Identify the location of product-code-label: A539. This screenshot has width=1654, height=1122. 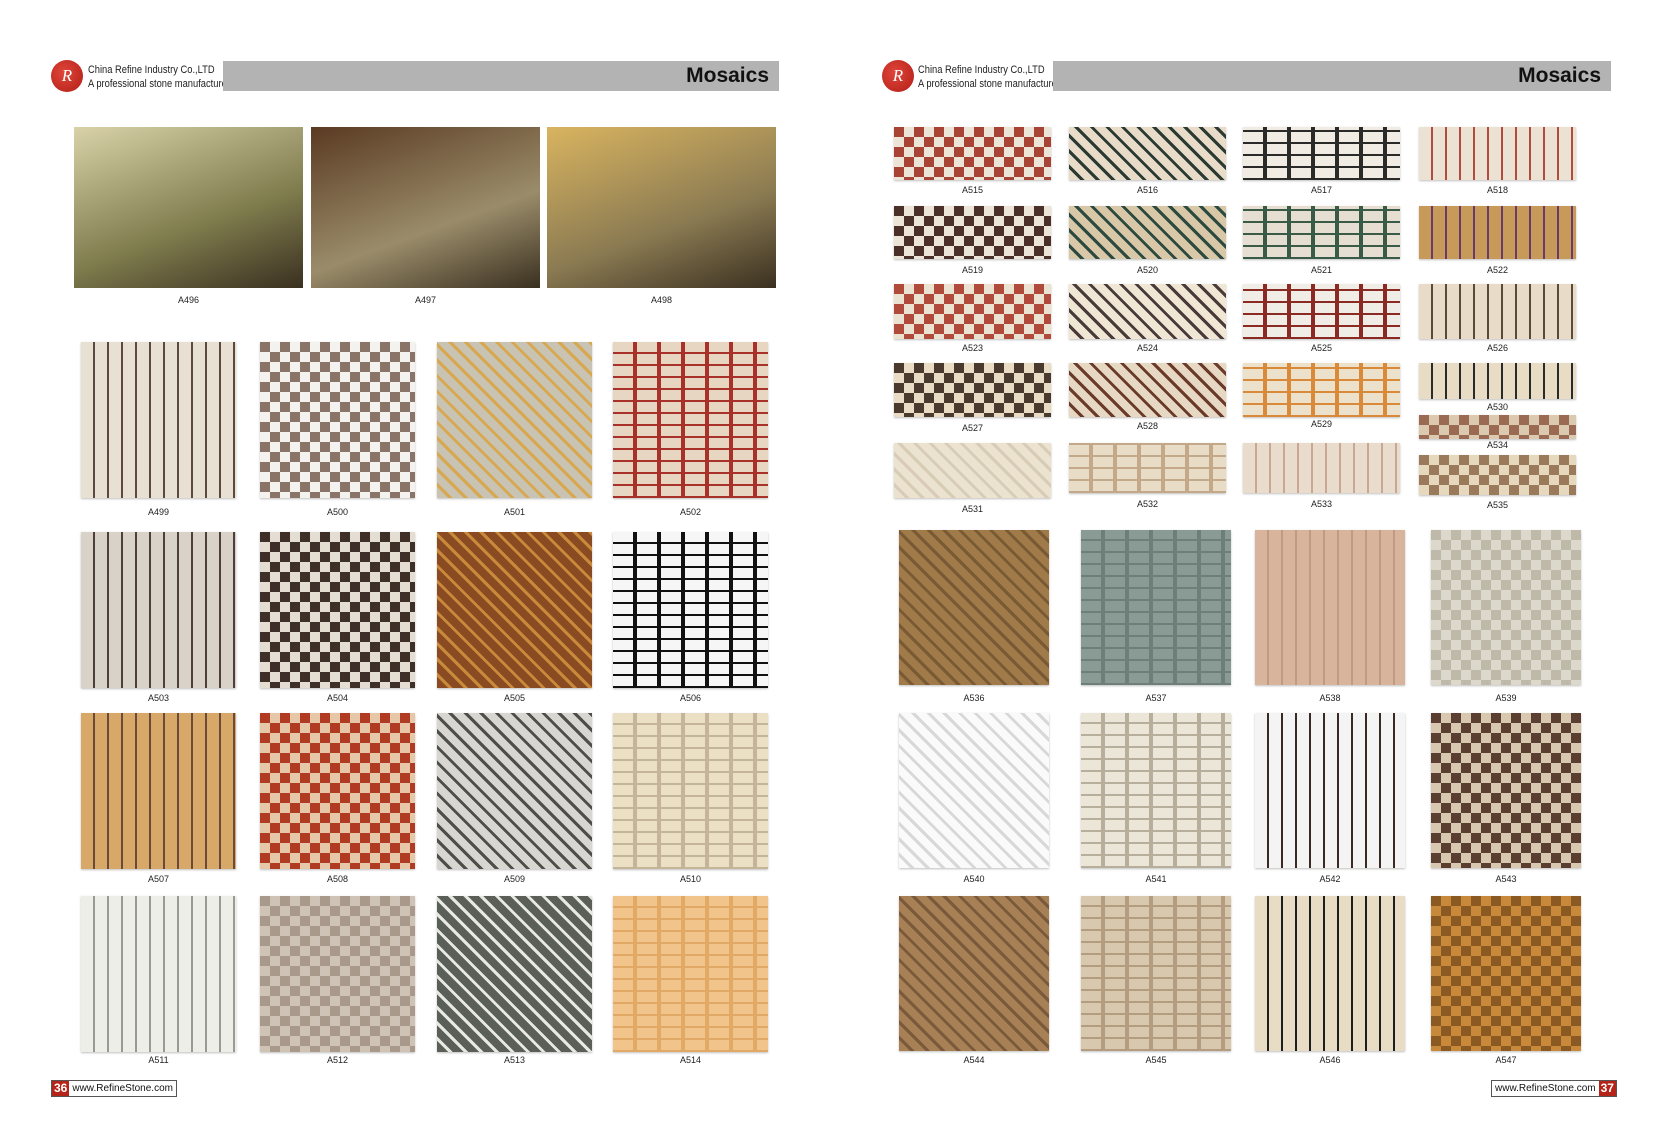
(1506, 698).